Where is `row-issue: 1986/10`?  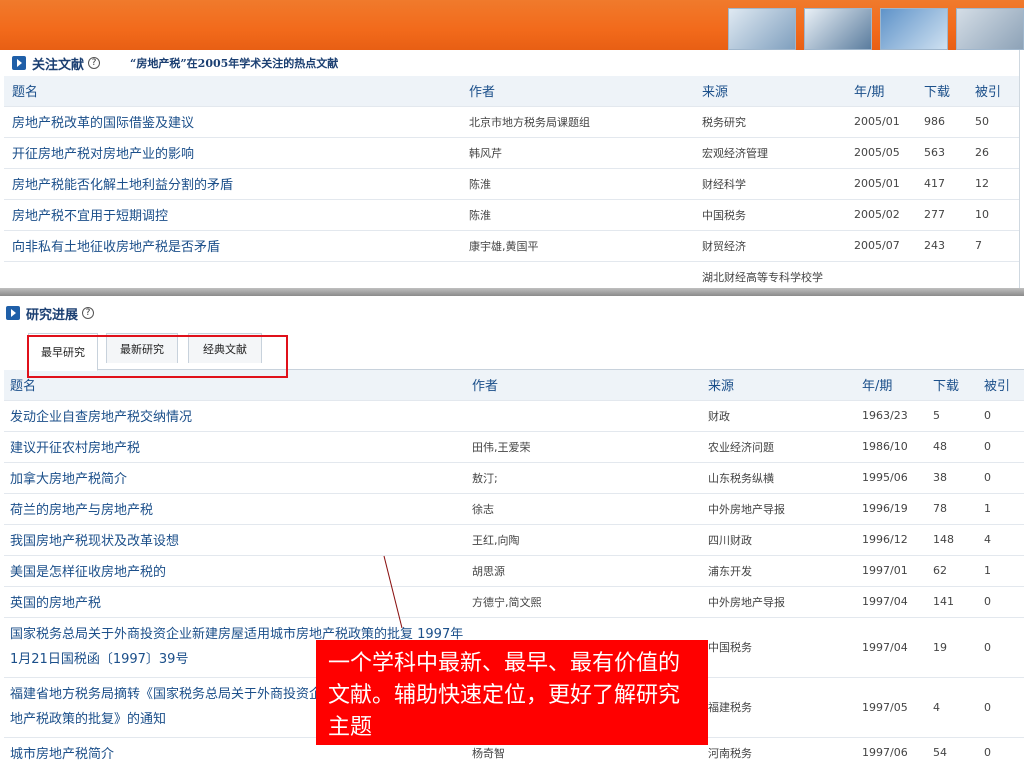 row-issue: 1986/10 is located at coordinates (889, 446).